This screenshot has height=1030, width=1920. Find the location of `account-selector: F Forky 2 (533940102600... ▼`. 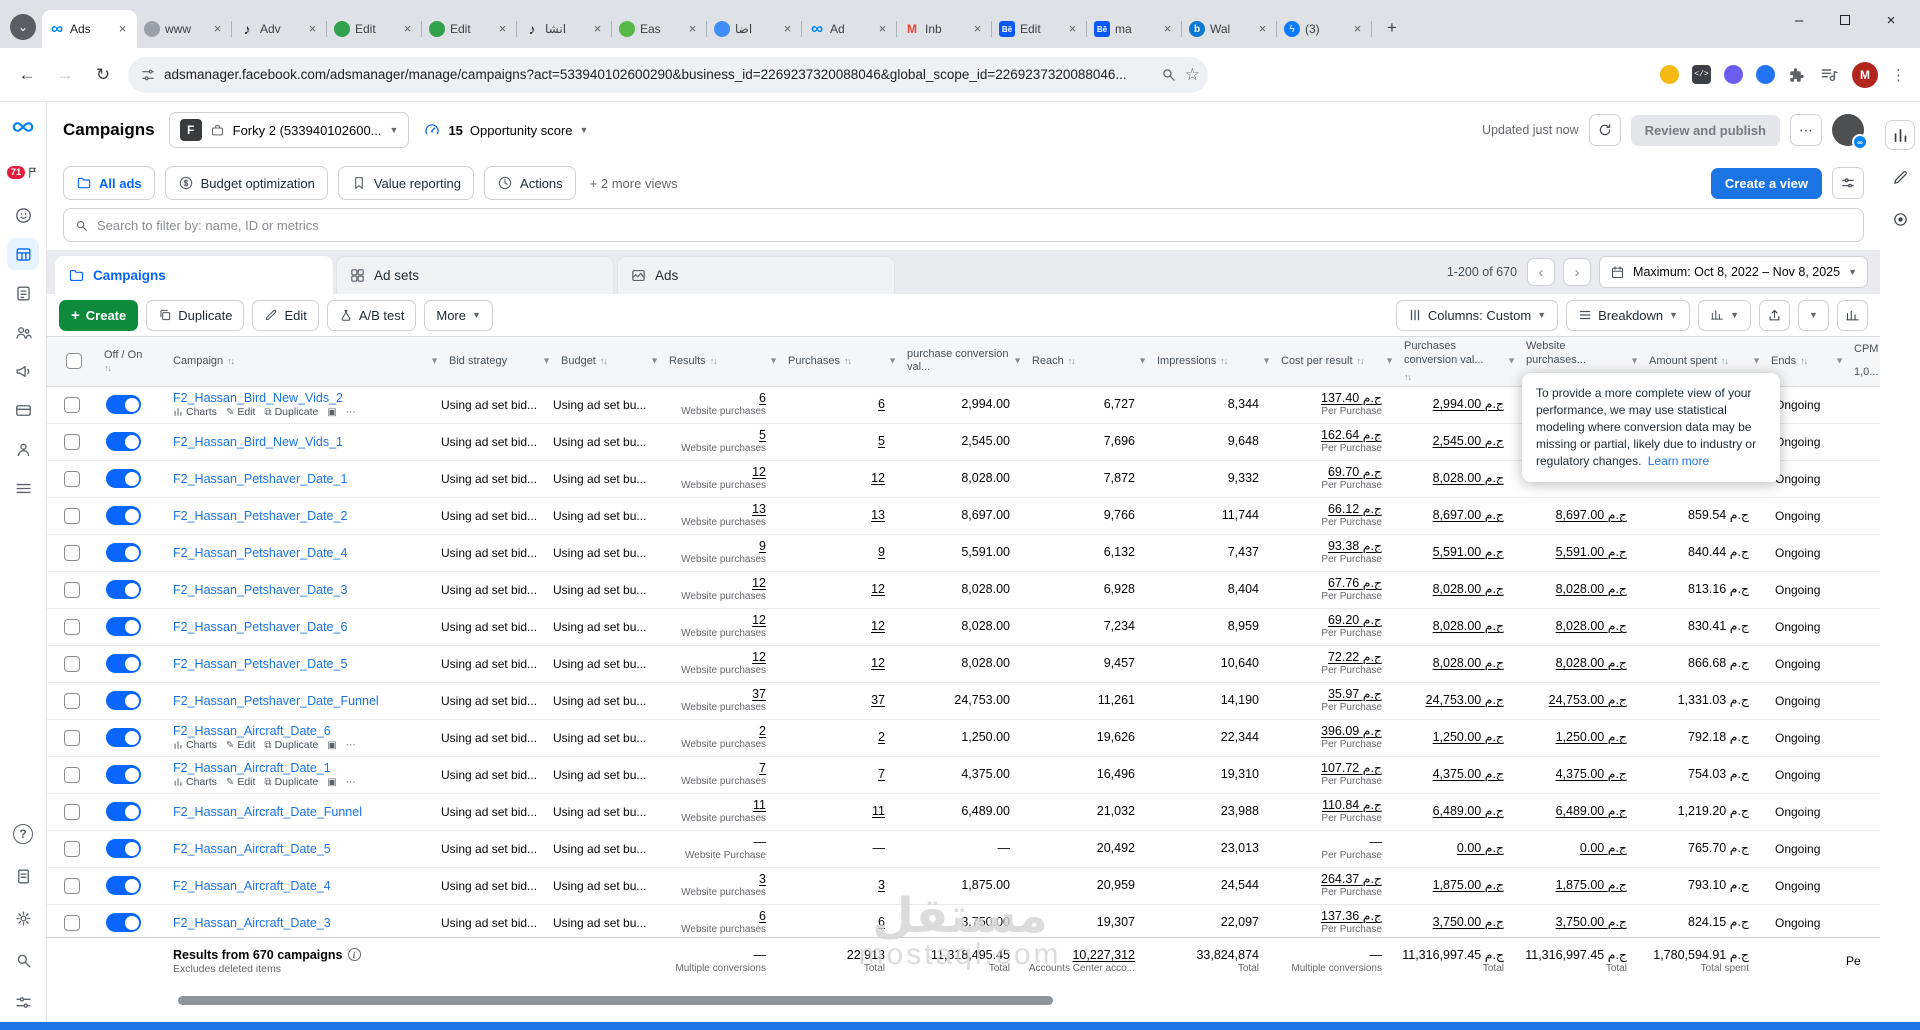

account-selector: F Forky 2 (533940102600... ▼ is located at coordinates (289, 130).